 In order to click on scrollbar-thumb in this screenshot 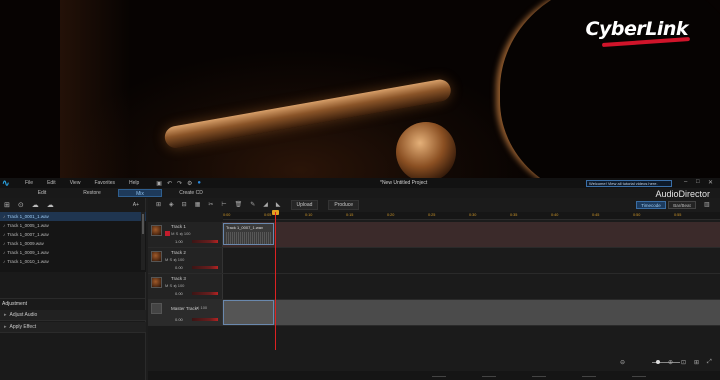, I will do `click(143, 224)`.